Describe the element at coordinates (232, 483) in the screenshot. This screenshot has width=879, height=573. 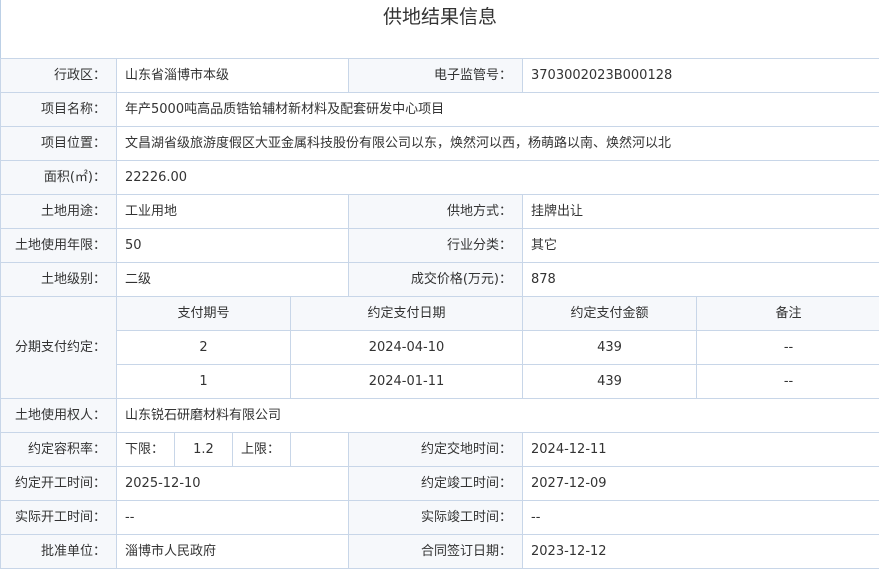
I see `start-value: 2025-12-10` at that location.